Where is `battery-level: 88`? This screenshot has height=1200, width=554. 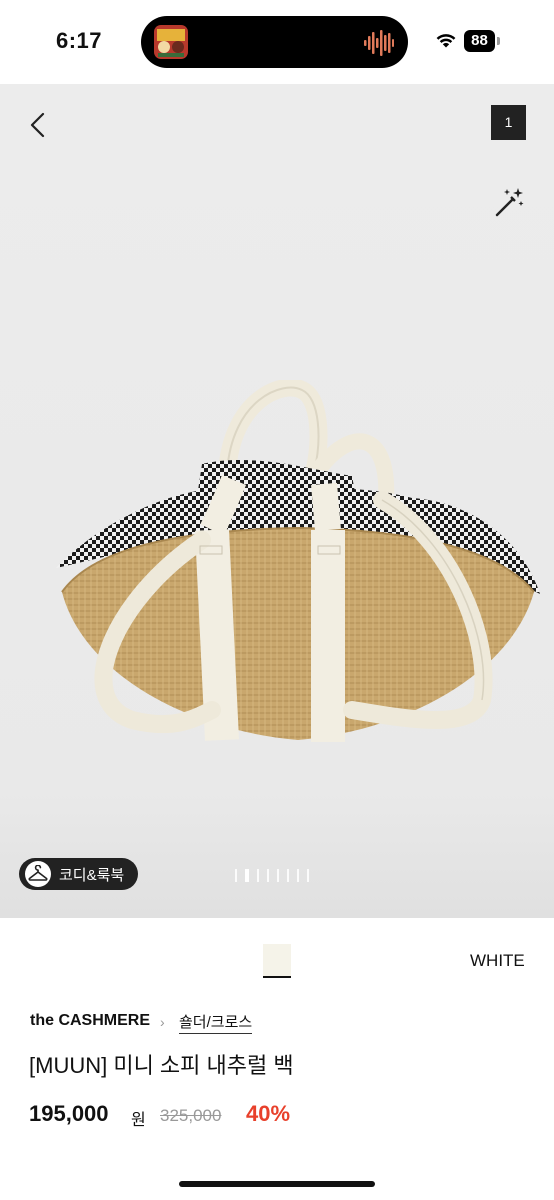
battery-level: 88 is located at coordinates (479, 41).